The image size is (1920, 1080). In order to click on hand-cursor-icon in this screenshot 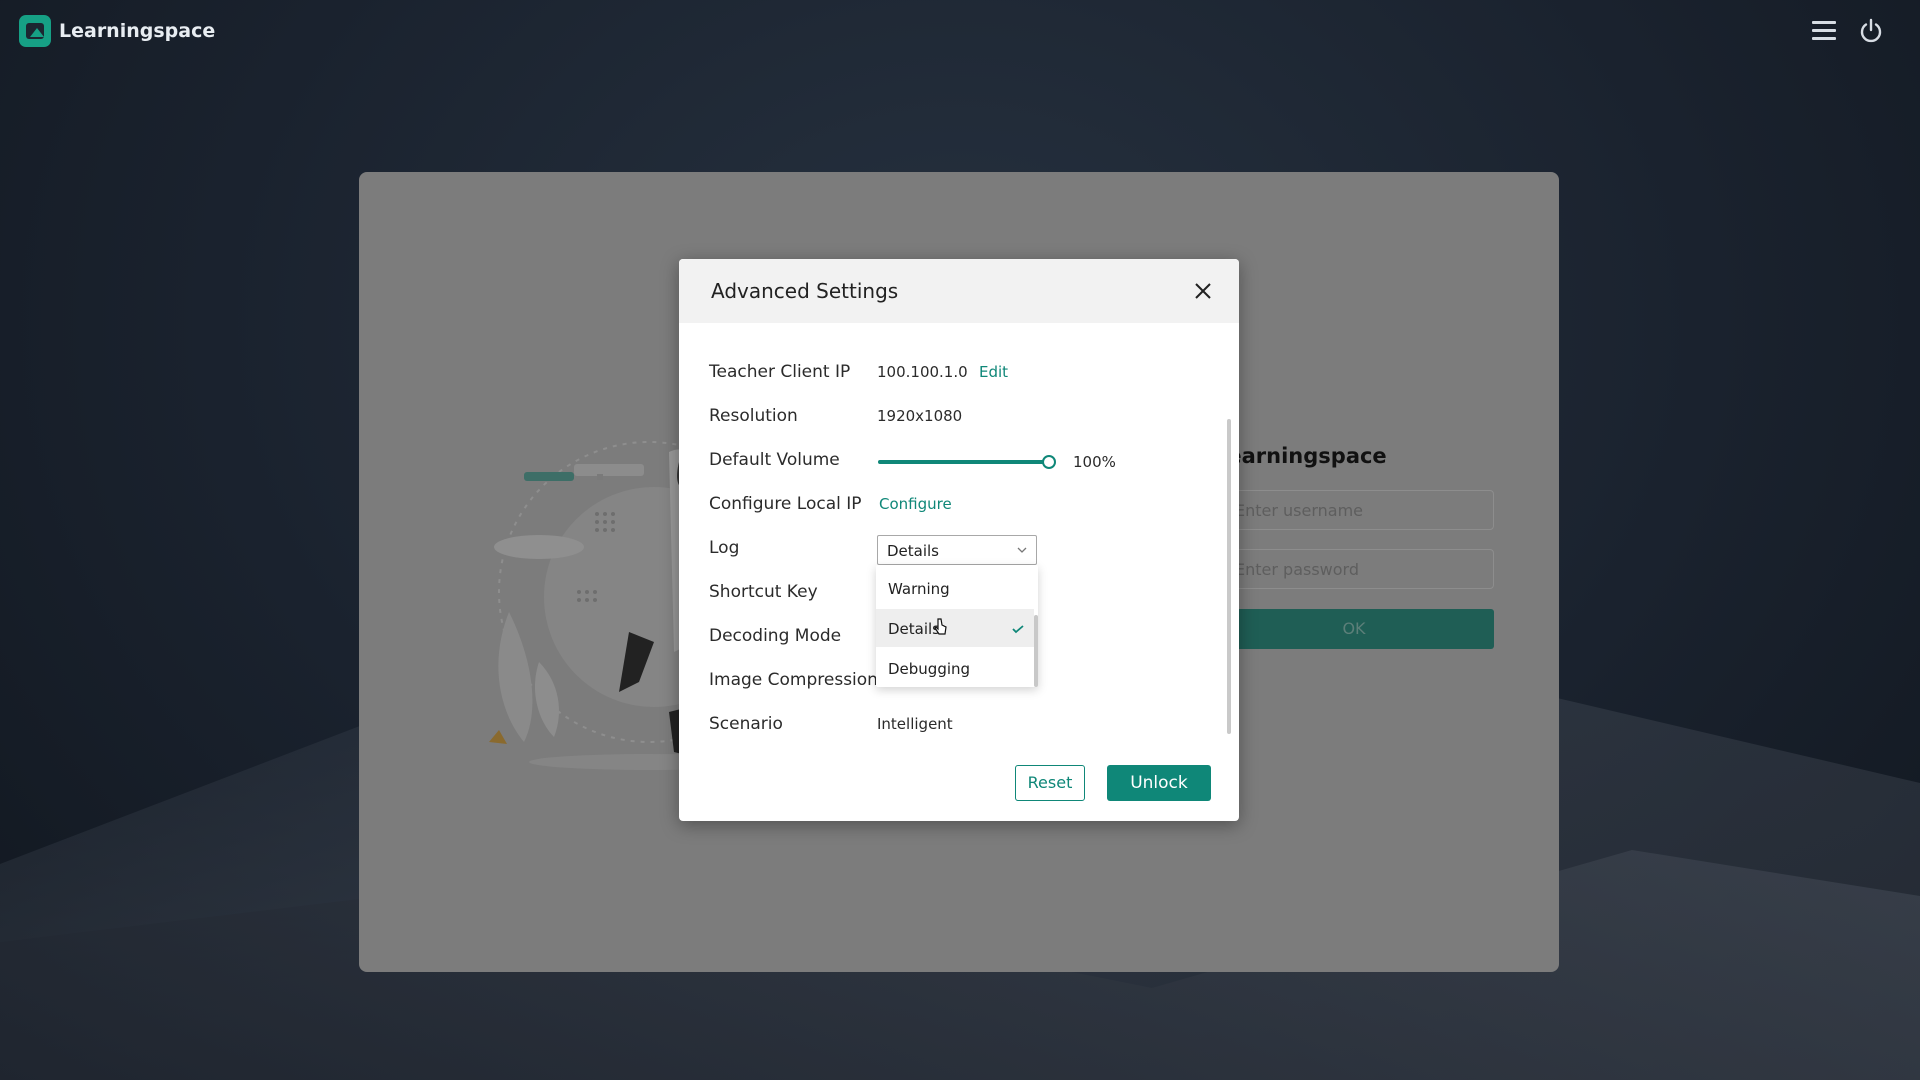, I will do `click(940, 626)`.